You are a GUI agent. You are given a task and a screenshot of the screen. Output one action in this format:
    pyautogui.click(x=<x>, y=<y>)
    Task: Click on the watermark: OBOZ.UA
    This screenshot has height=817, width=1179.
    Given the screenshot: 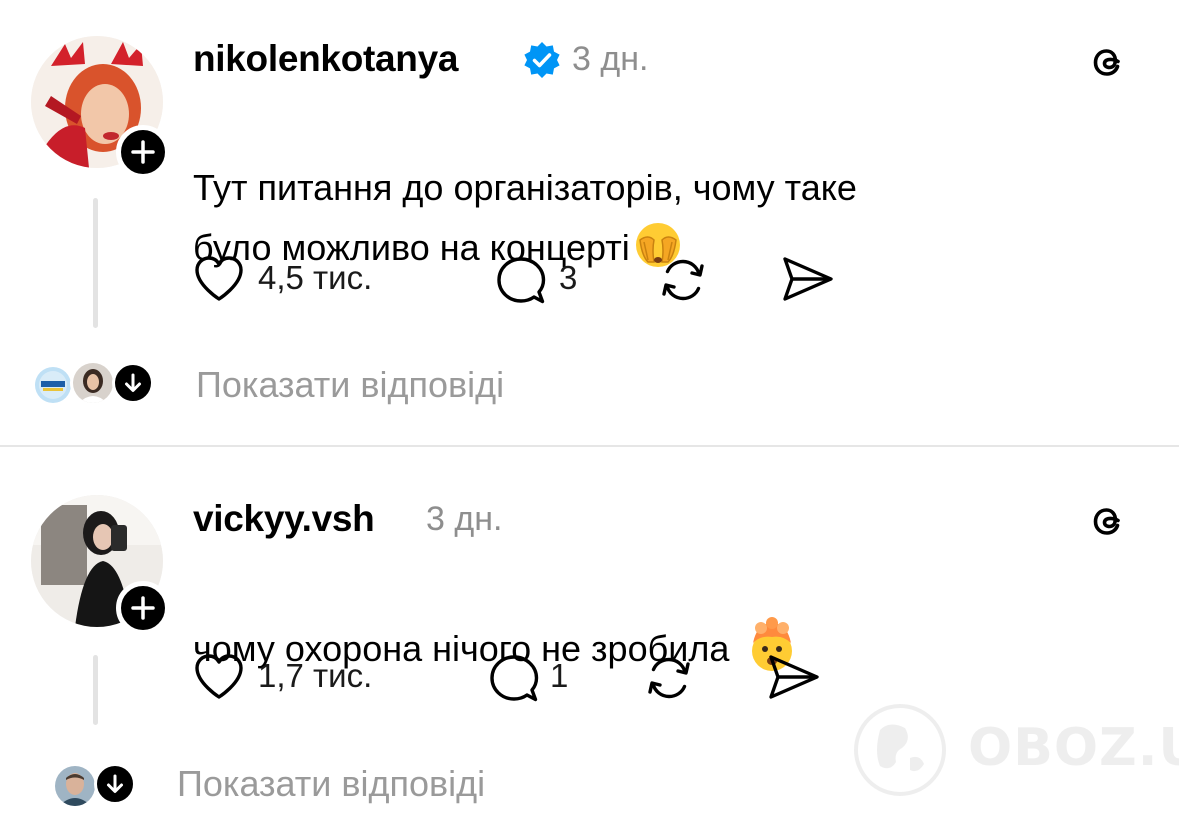 What is the action you would take?
    pyautogui.click(x=1014, y=750)
    